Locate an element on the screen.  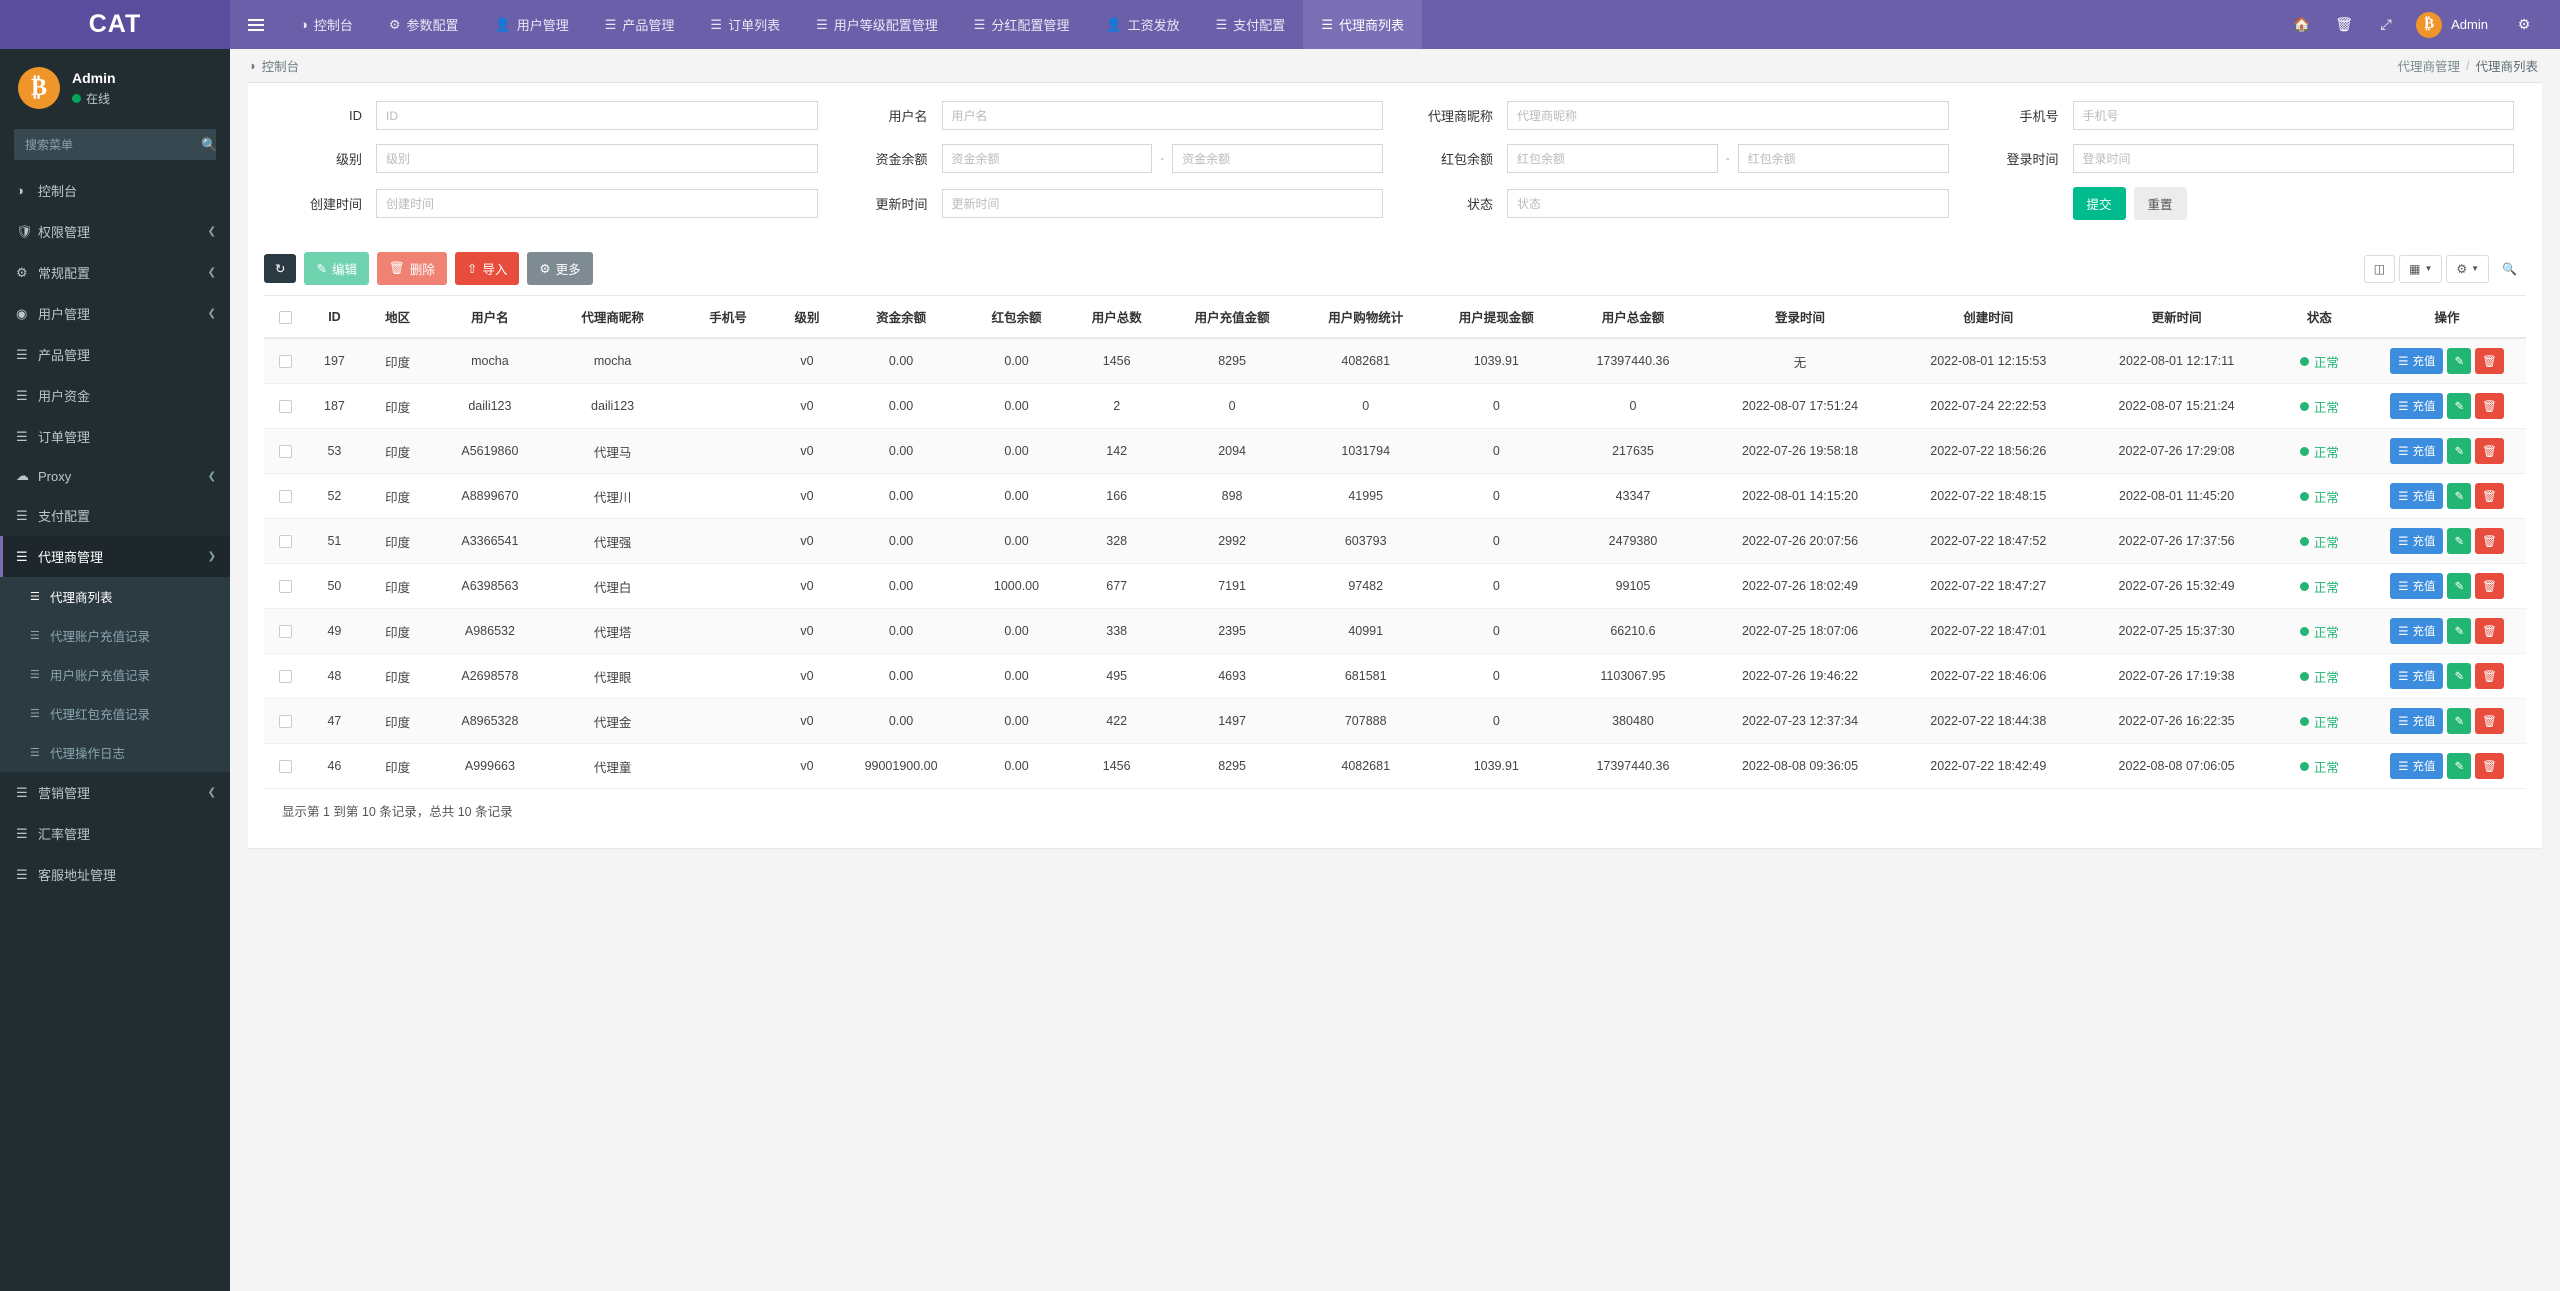
col-create-time: 创建时间 is located at coordinates (1988, 317).